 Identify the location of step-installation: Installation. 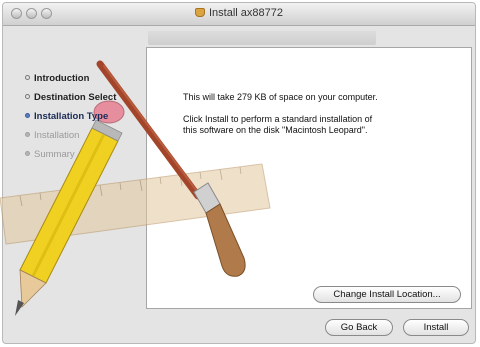
(52, 135).